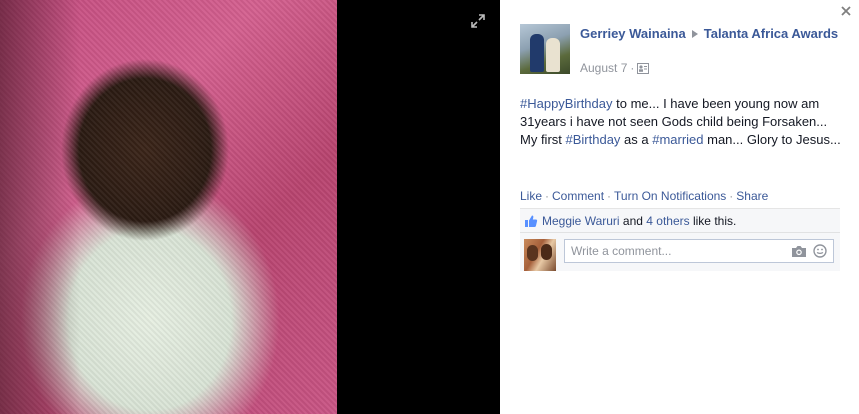 The image size is (859, 414). What do you see at coordinates (478, 21) in the screenshot?
I see `expand-icon` at bounding box center [478, 21].